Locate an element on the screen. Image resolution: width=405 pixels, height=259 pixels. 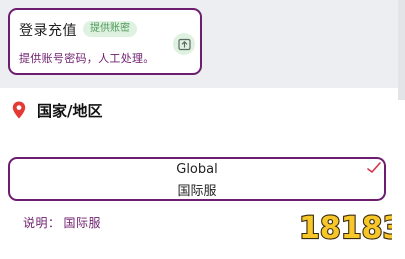
check-icon is located at coordinates (374, 167).